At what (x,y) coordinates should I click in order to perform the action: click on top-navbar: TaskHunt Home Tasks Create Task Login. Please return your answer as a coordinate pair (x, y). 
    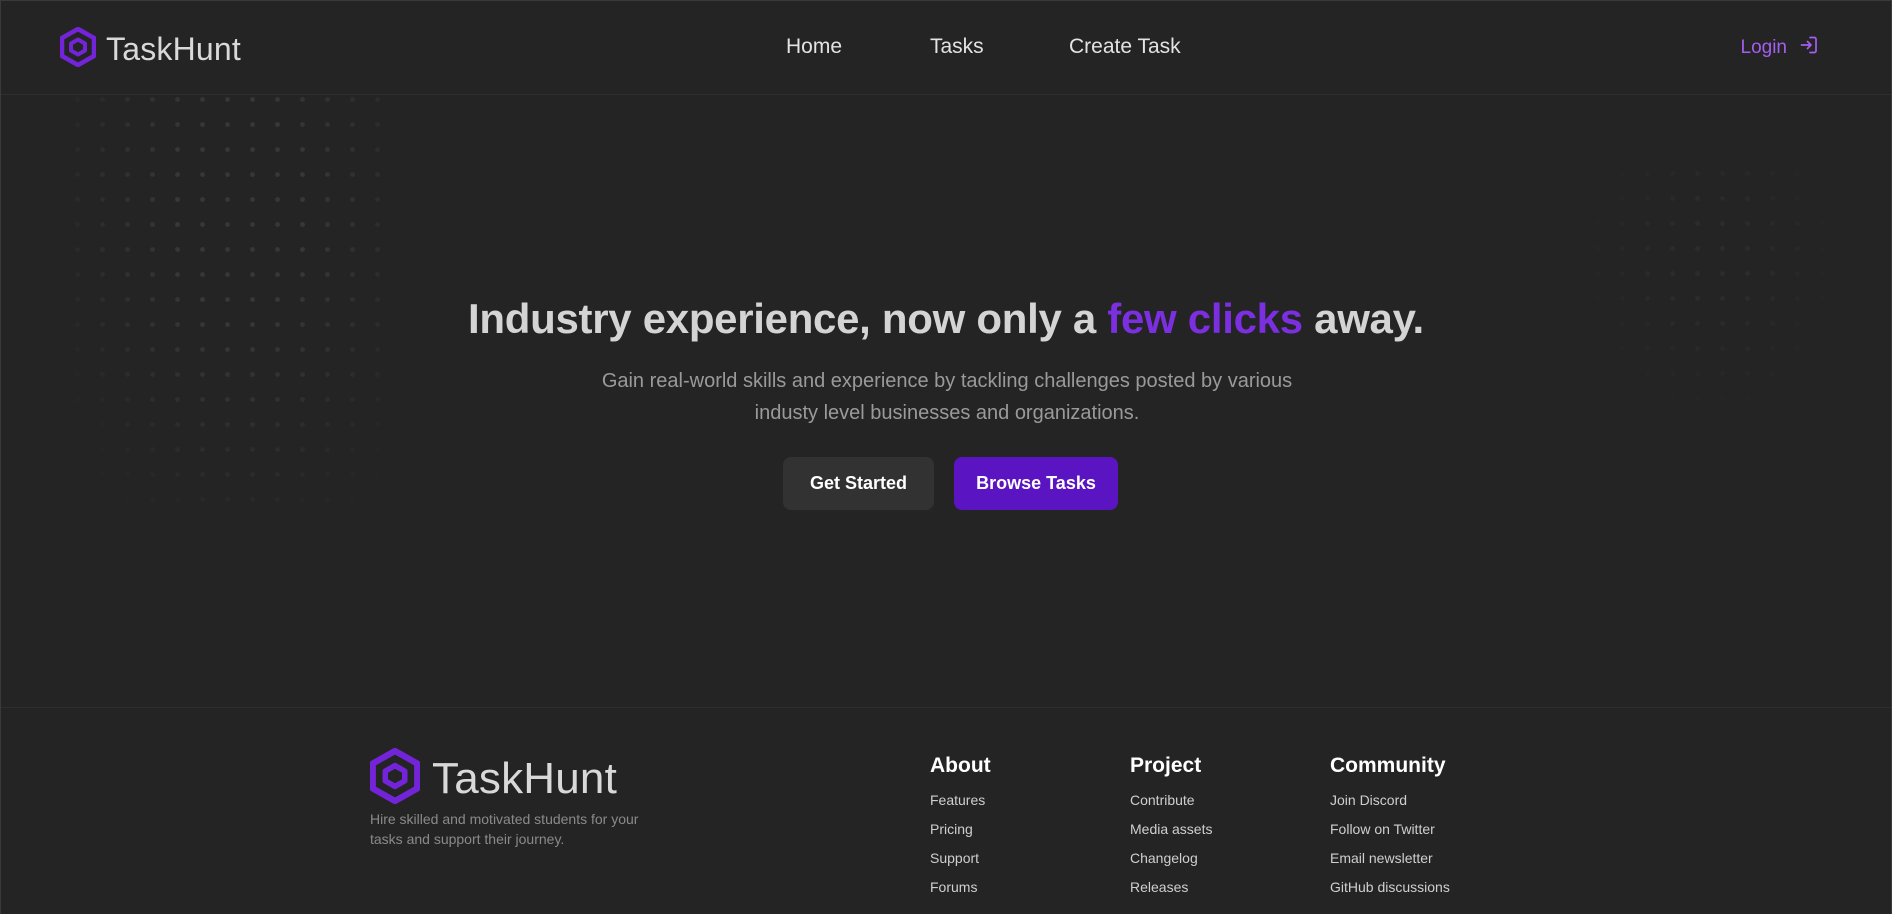
    Looking at the image, I should click on (946, 48).